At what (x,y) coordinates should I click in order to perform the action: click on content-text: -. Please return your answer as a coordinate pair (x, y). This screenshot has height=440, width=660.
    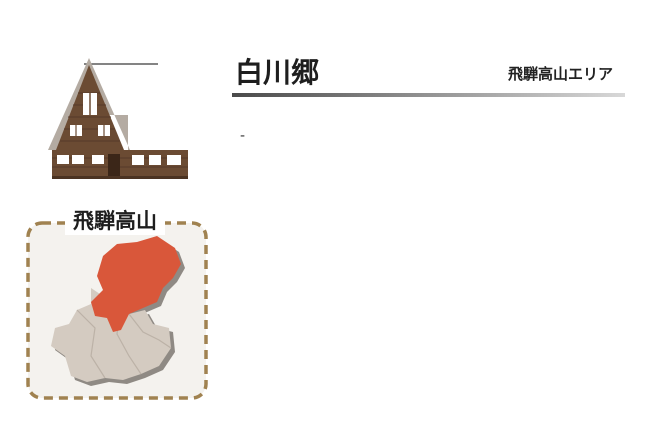
    Looking at the image, I should click on (243, 136).